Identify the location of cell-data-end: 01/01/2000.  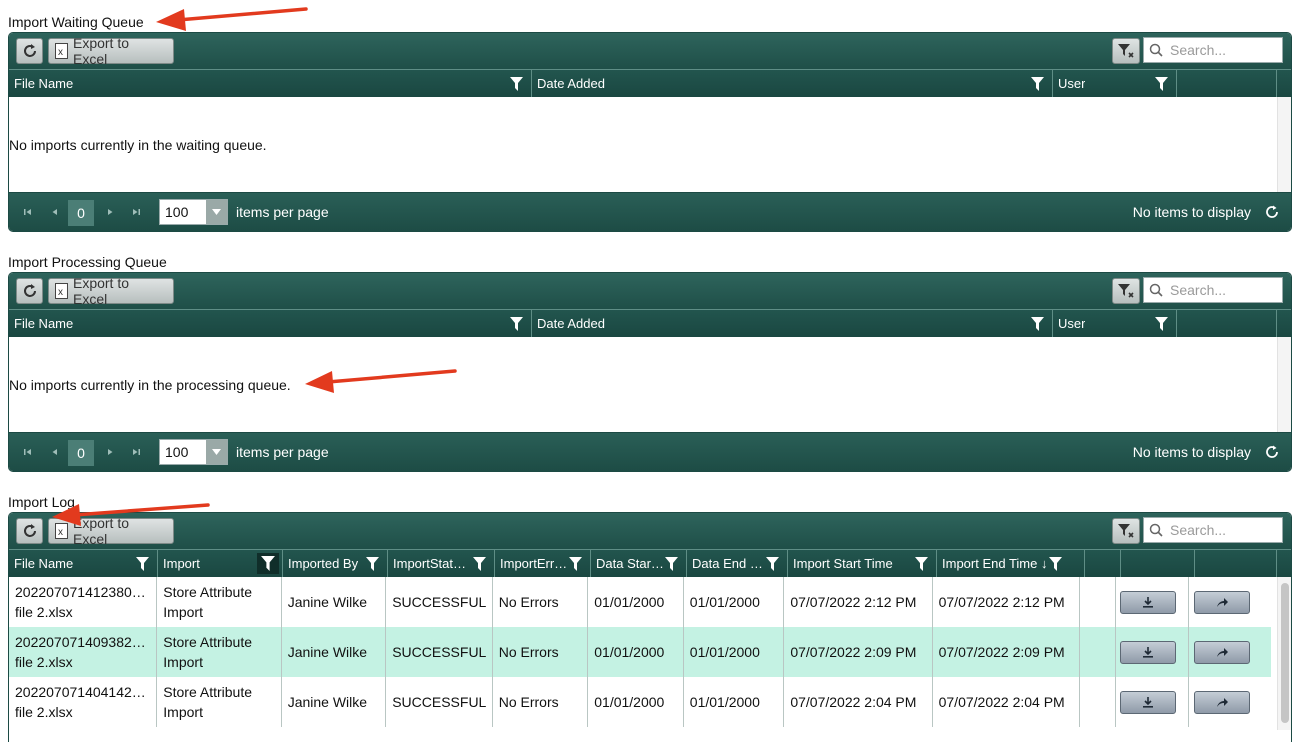
(734, 702).